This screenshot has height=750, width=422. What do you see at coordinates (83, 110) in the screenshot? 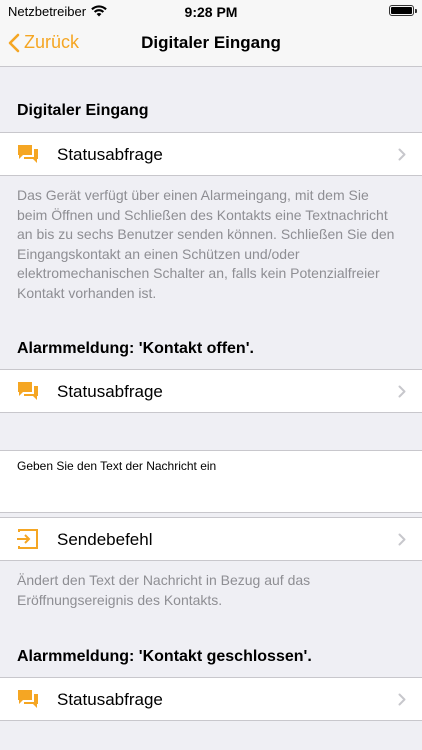
I see `section-header-digital-input: Digitaler Eingang` at bounding box center [83, 110].